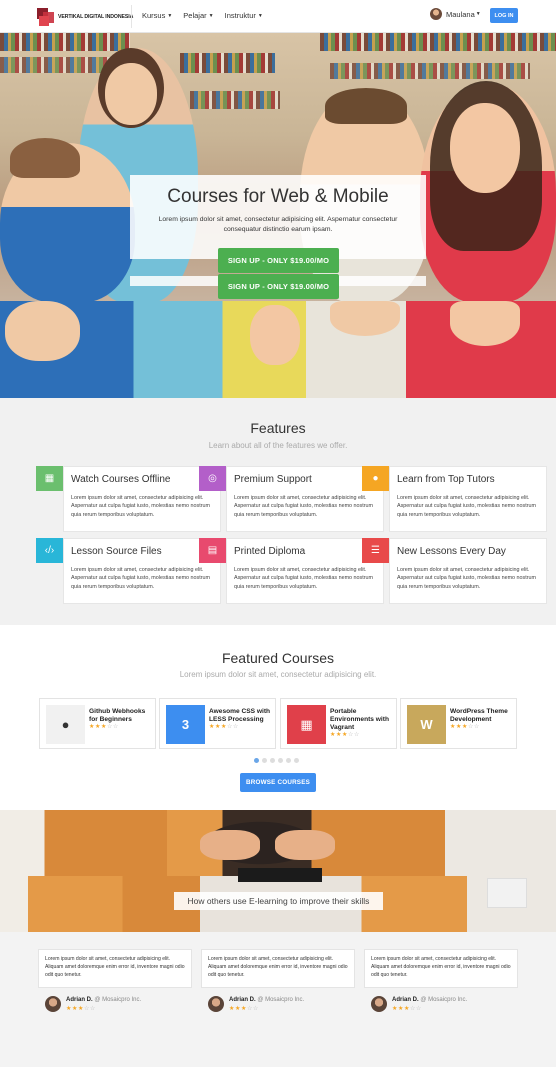 This screenshot has width=556, height=1067. What do you see at coordinates (278, 260) in the screenshot?
I see `signup-button: SIGN UP - ONLY $19.00/MO` at bounding box center [278, 260].